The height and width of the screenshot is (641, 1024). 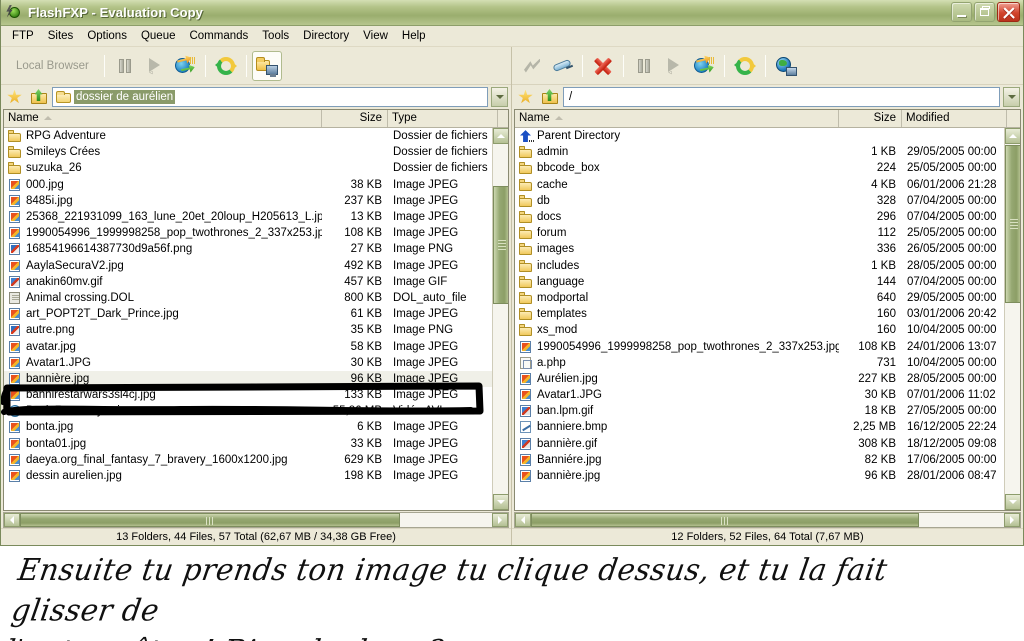 What do you see at coordinates (256, 152) in the screenshot?
I see `table-row: Smileys Crées Dossier de fichiers` at bounding box center [256, 152].